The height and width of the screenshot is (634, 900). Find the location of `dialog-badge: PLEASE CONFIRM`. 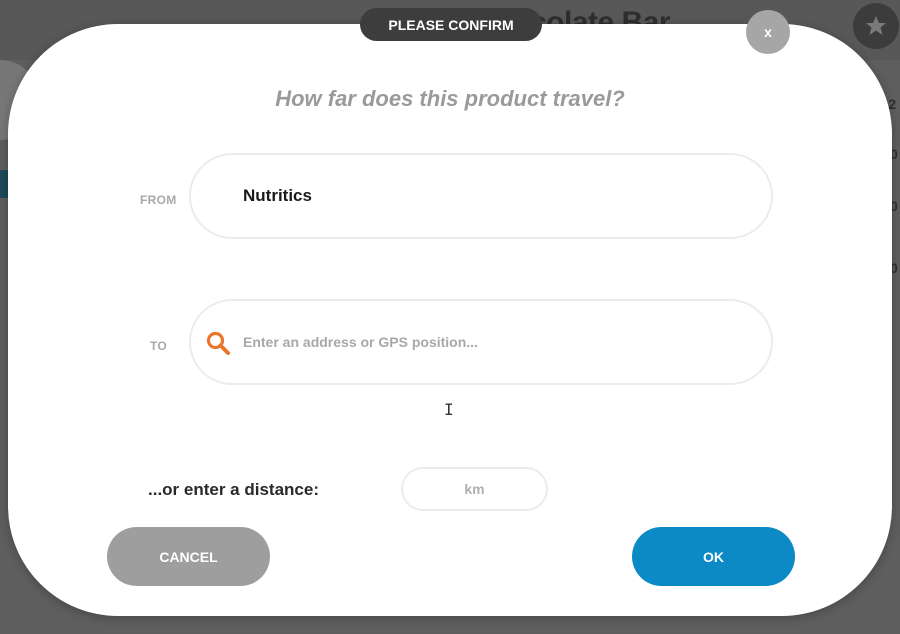

dialog-badge: PLEASE CONFIRM is located at coordinates (451, 24).